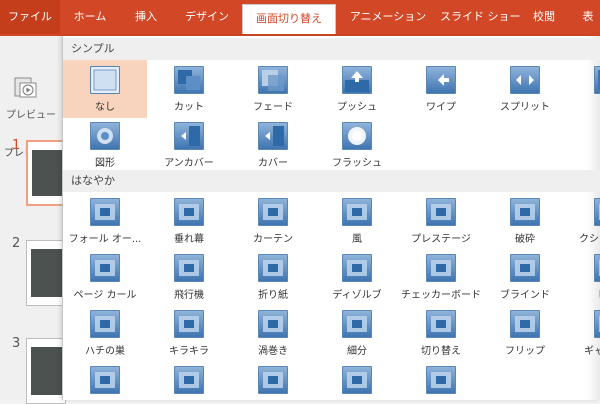  What do you see at coordinates (189, 351) in the screenshot?
I see `transition-label: キラキラ` at bounding box center [189, 351].